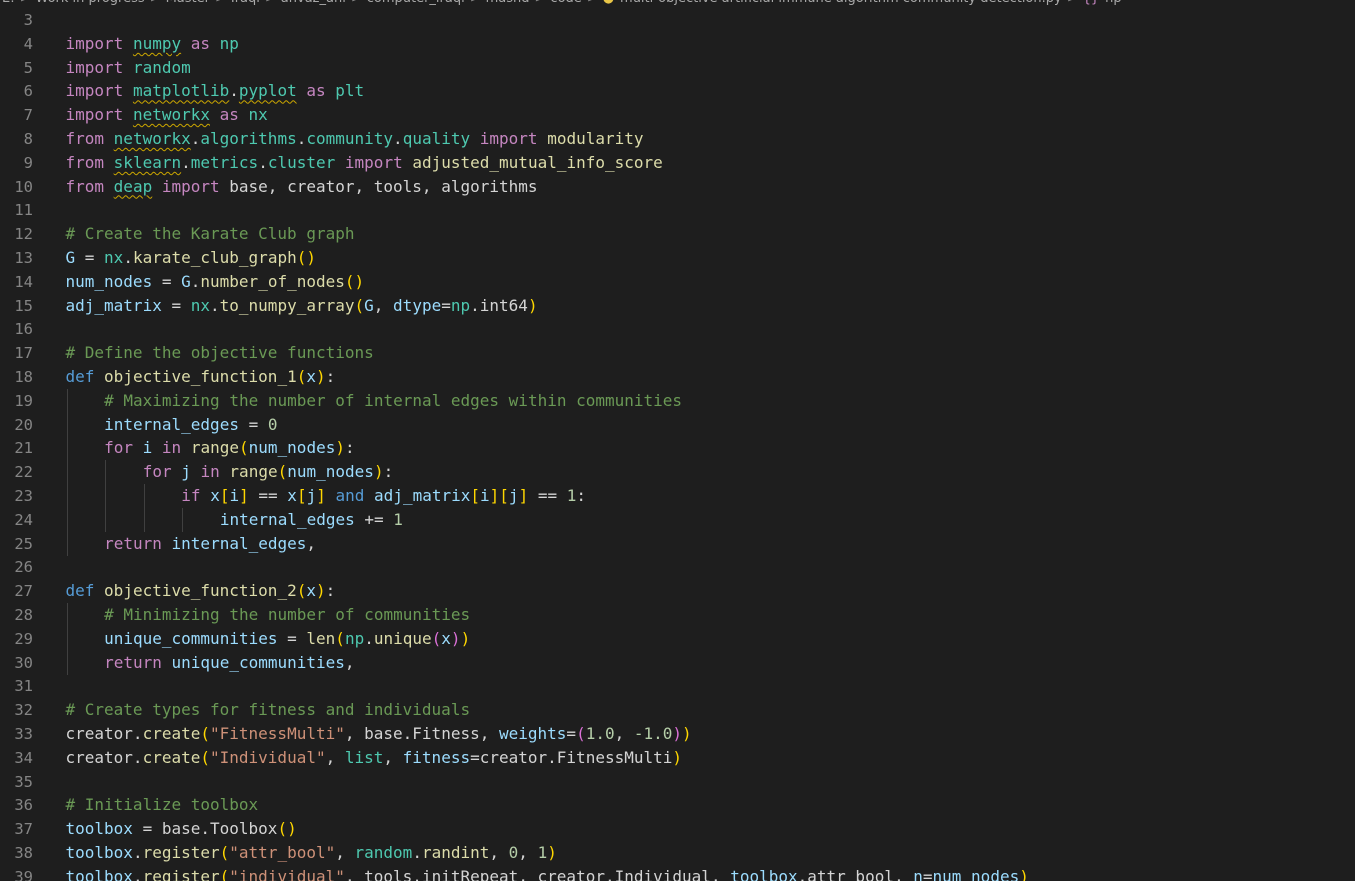 The width and height of the screenshot is (1355, 881). What do you see at coordinates (677, 472) in the screenshot?
I see `code-line: 22 for j in range(num_nodes):` at bounding box center [677, 472].